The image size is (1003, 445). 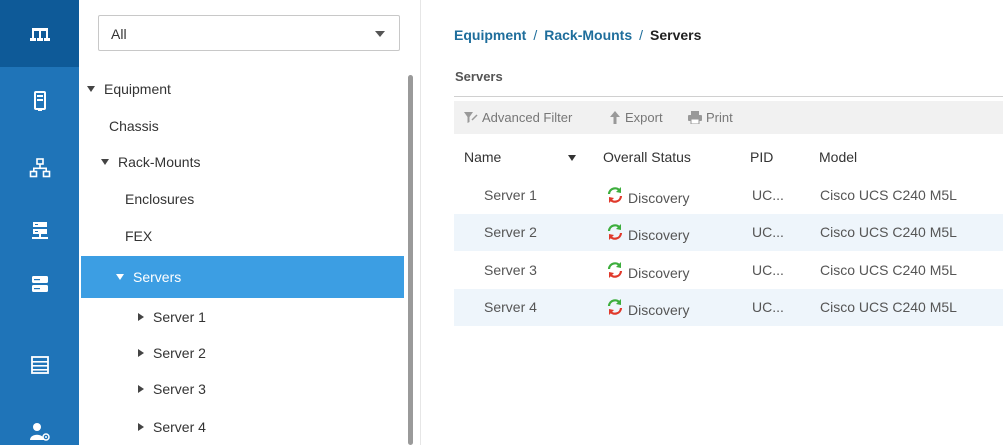 What do you see at coordinates (179, 353) in the screenshot?
I see `tree-item-label: Server 2` at bounding box center [179, 353].